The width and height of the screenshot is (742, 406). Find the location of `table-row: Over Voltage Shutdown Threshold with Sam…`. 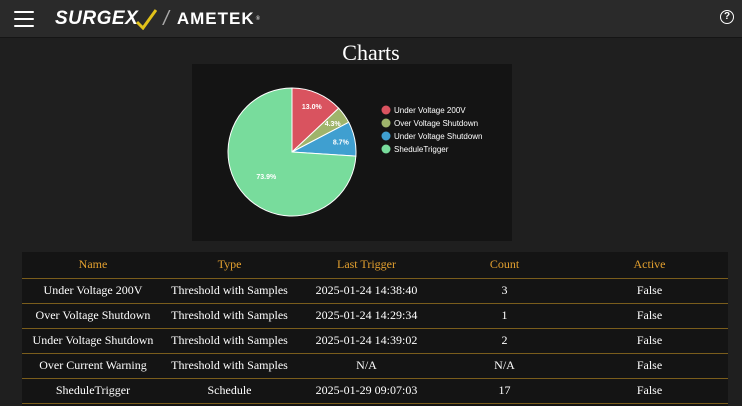

table-row: Over Voltage Shutdown Threshold with Sam… is located at coordinates (375, 316).